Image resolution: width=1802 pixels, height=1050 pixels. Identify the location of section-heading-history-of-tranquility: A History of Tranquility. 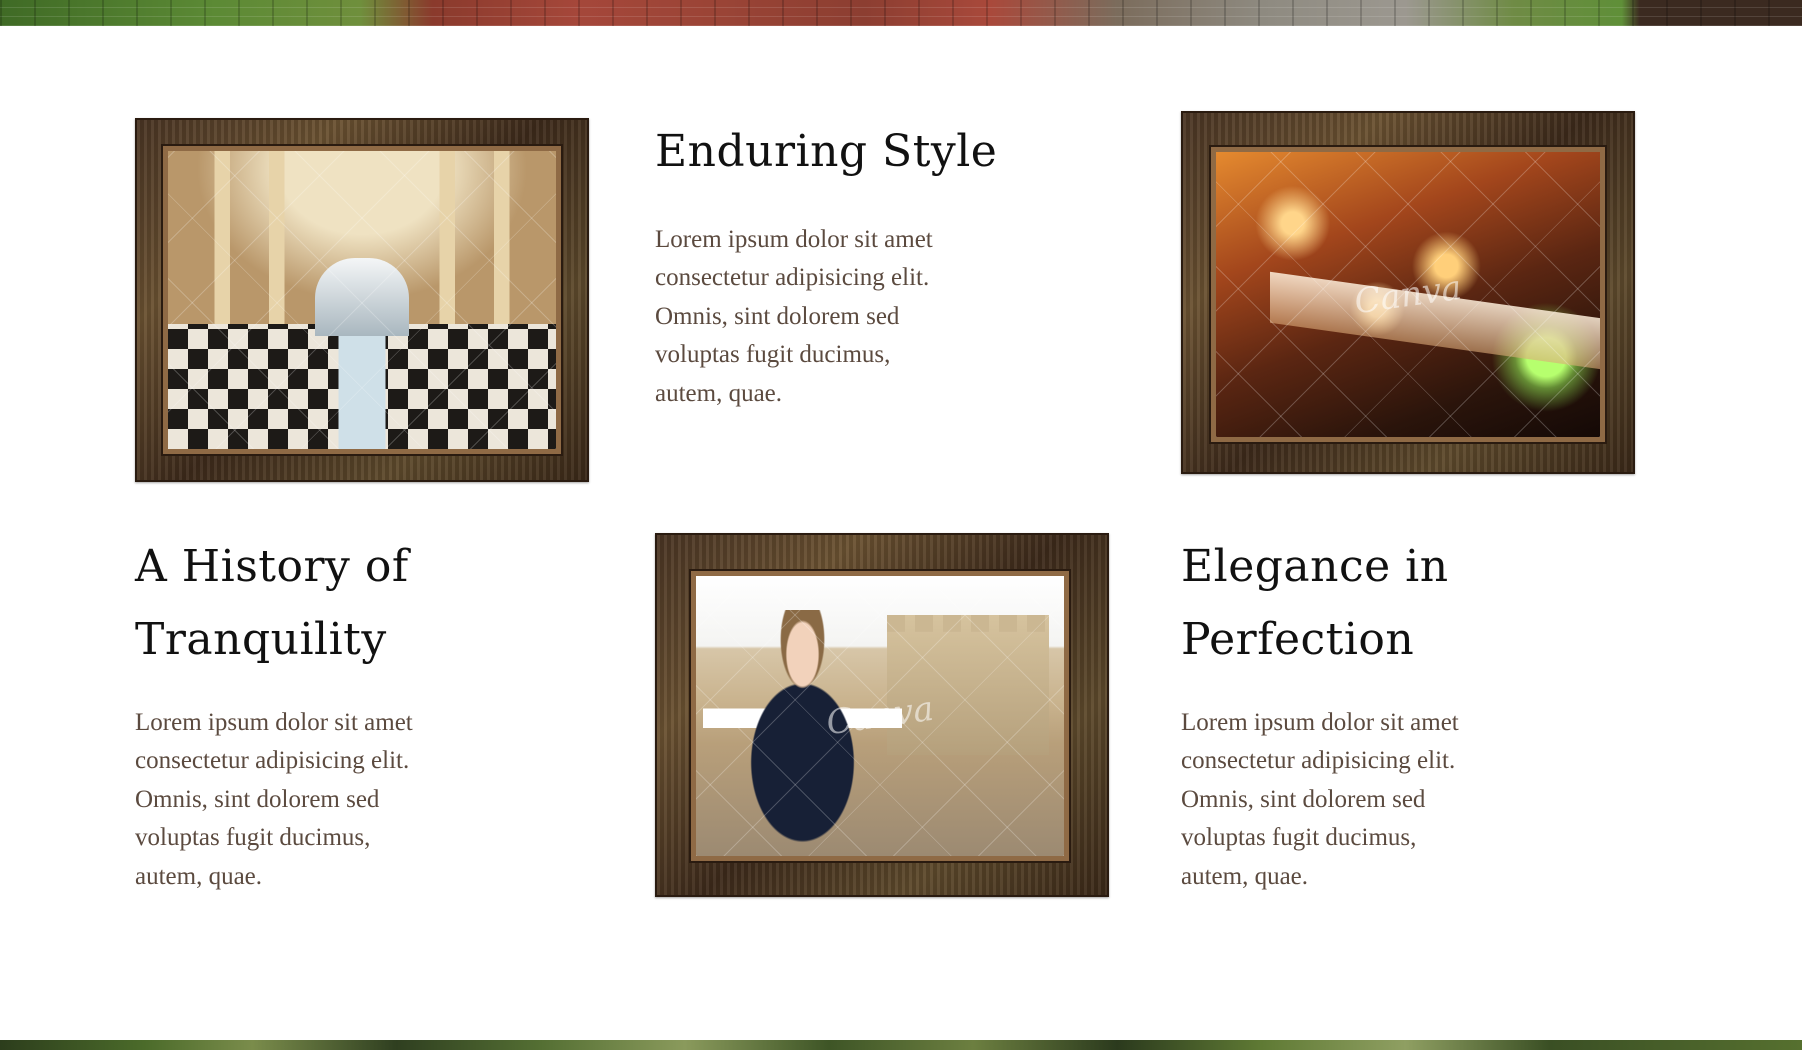
(272, 603).